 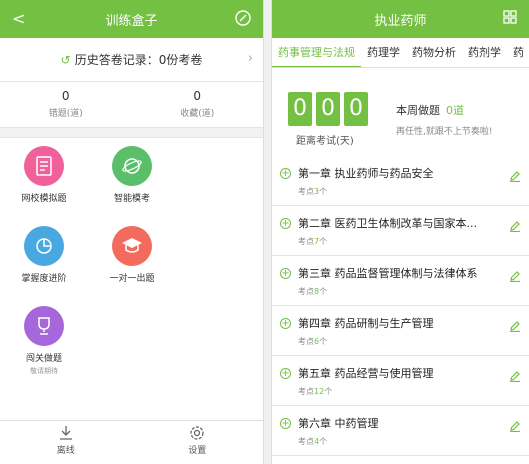 What do you see at coordinates (315, 391) in the screenshot?
I see `chapter-points: 考点12个` at bounding box center [315, 391].